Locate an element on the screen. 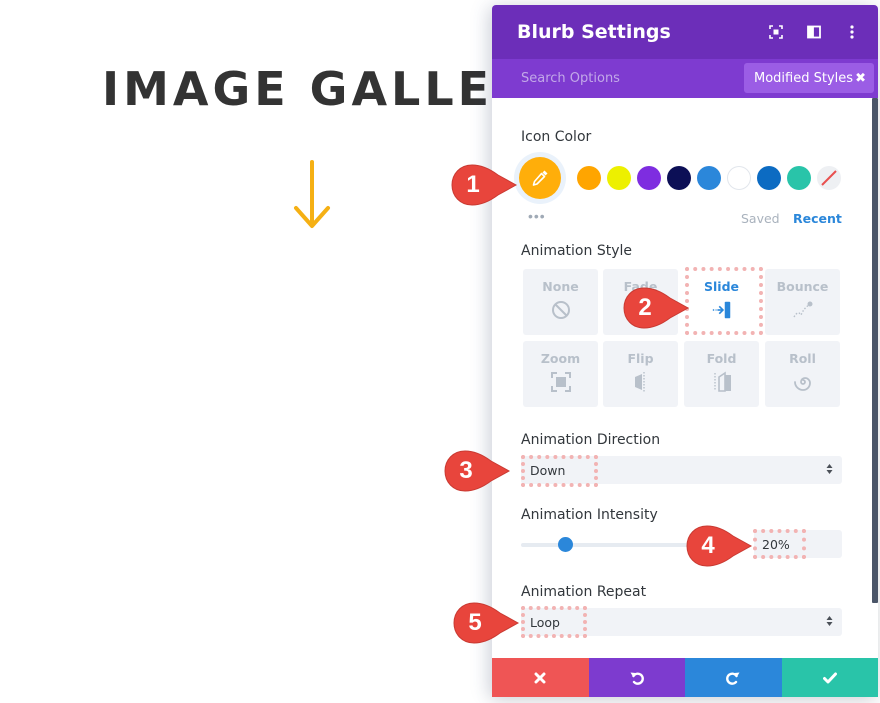 The height and width of the screenshot is (703, 880). color-picker-button is located at coordinates (540, 178).